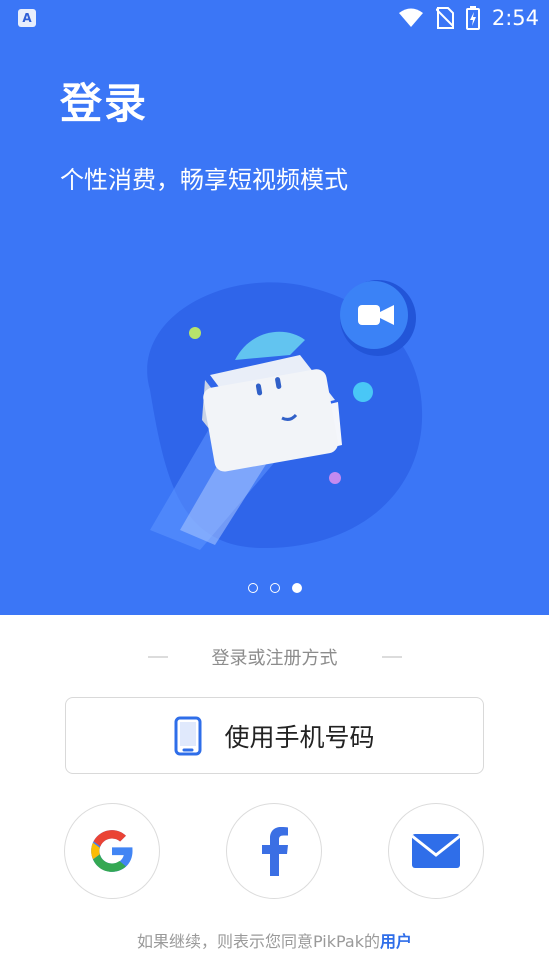 This screenshot has width=549, height=977. I want to click on status-icons: 2:54, so click(468, 18).